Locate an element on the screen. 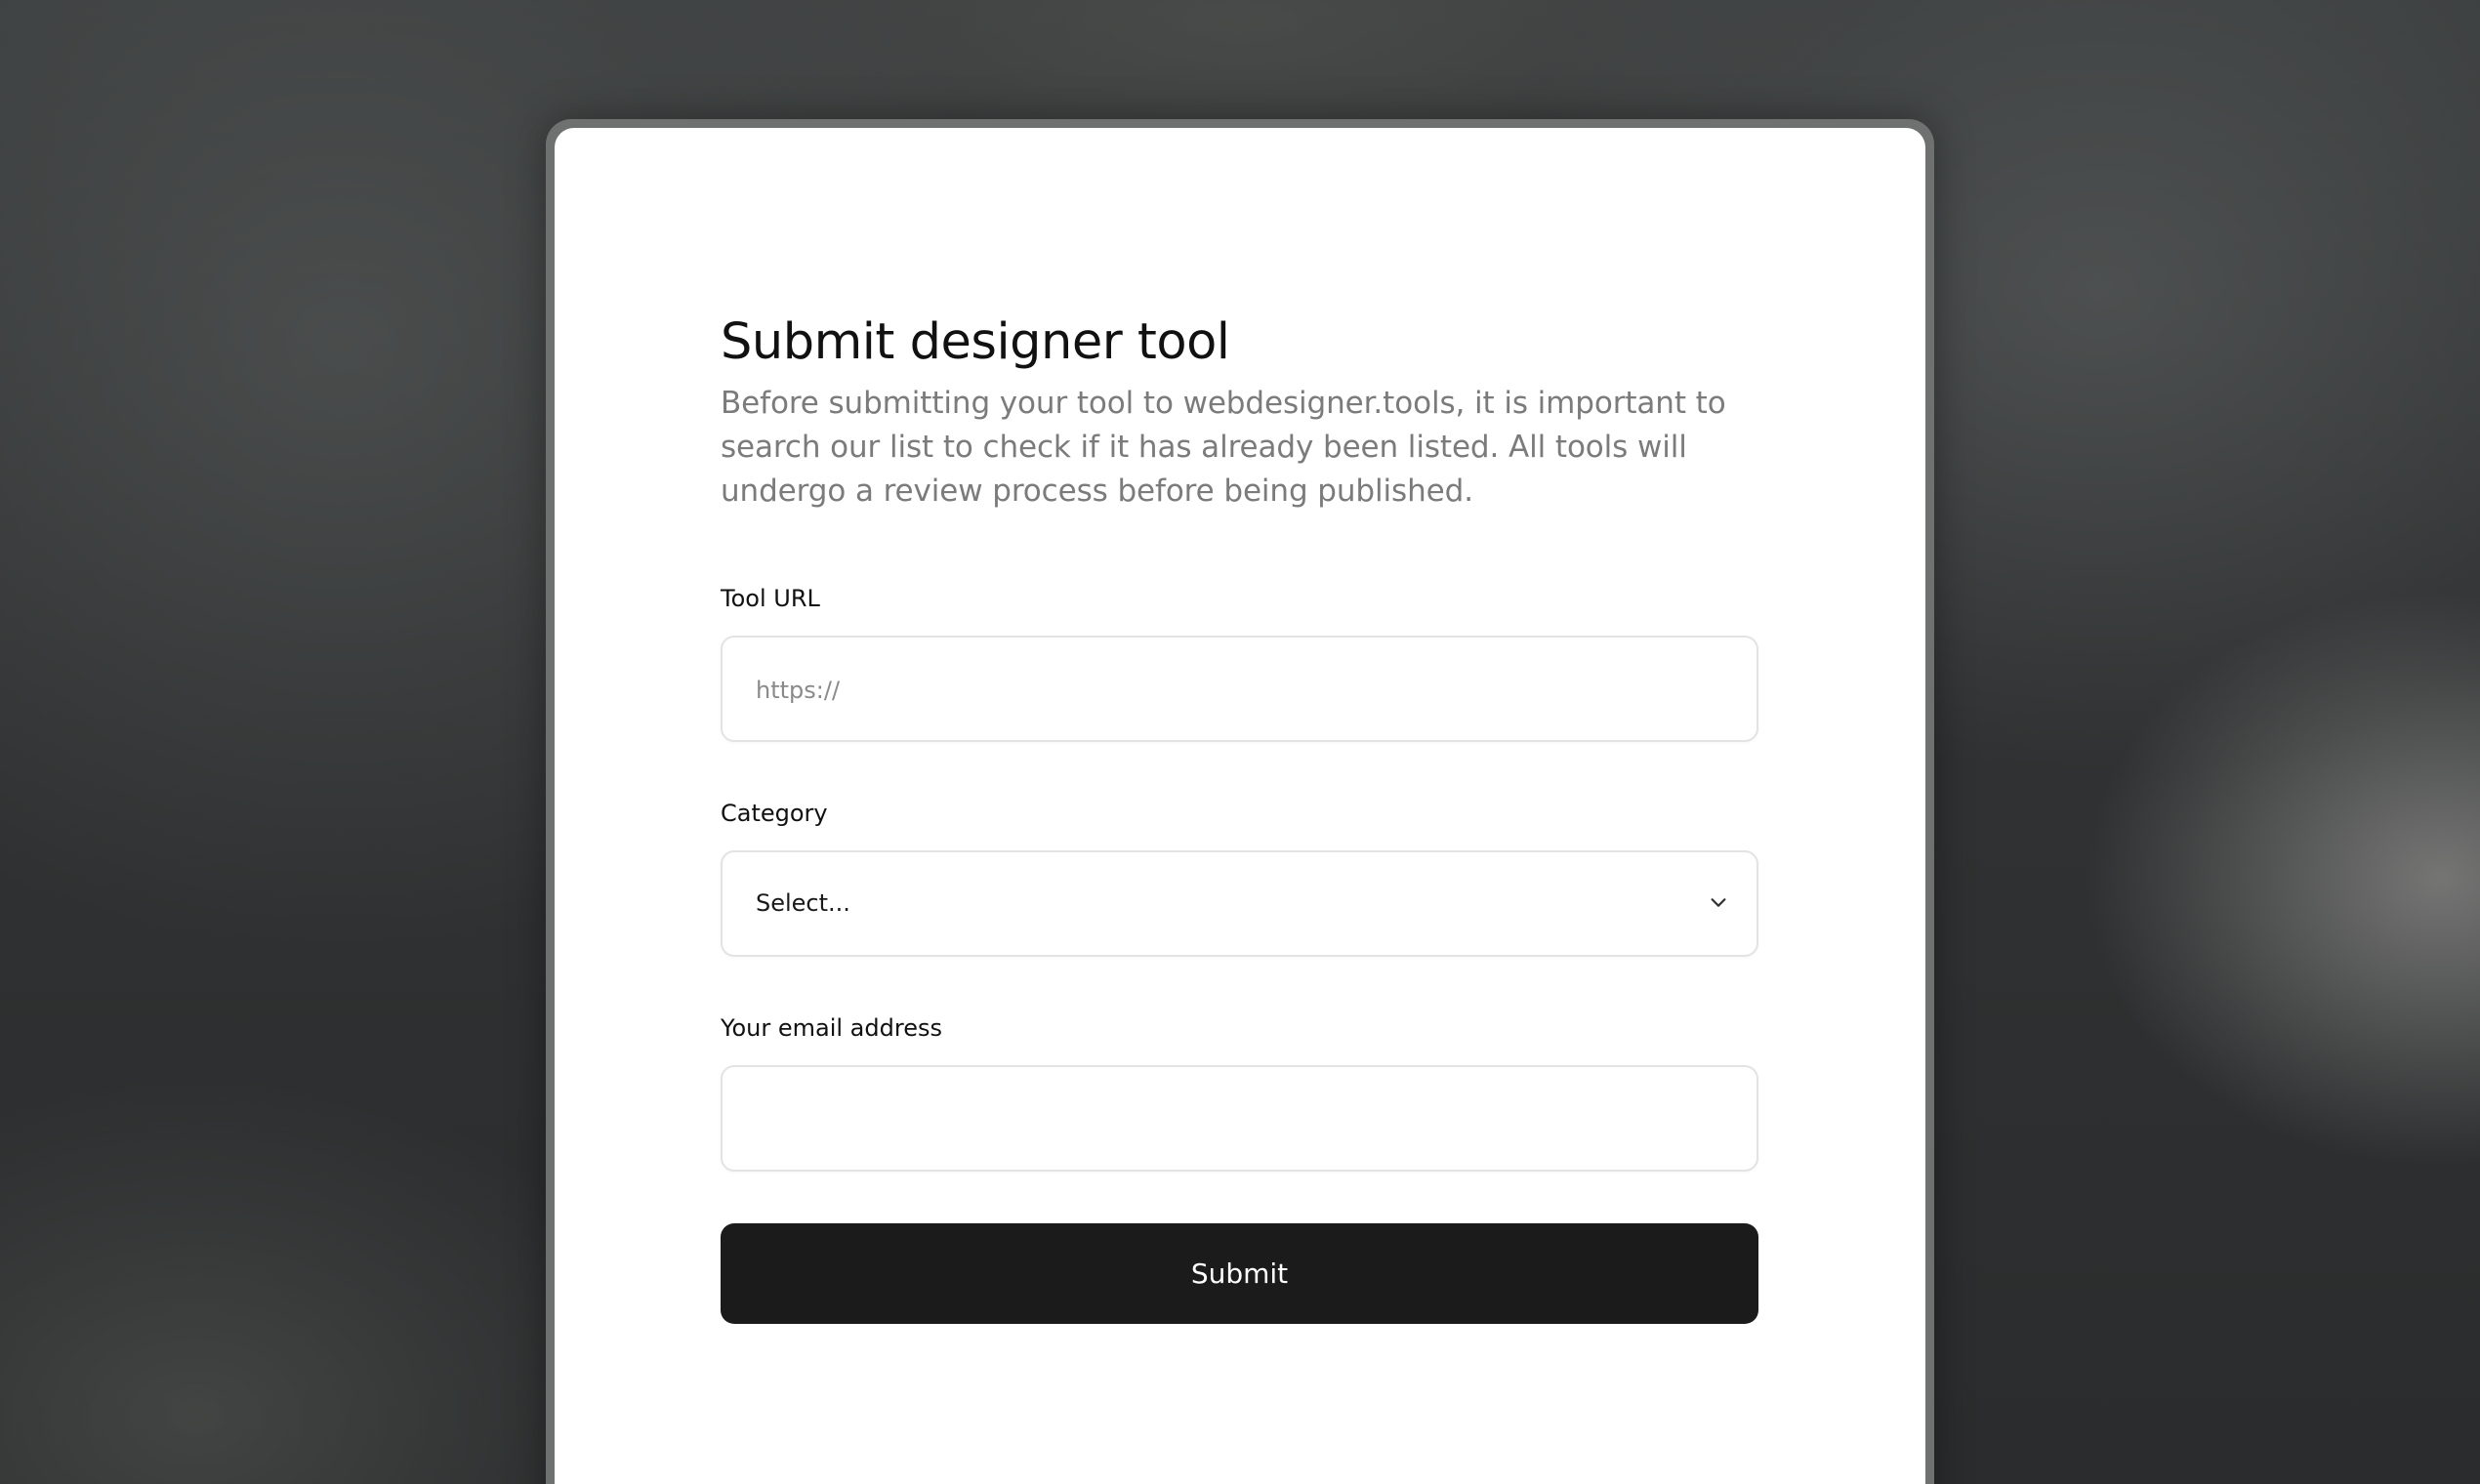 Image resolution: width=2480 pixels, height=1484 pixels. submit-button: Submit is located at coordinates (1239, 1274).